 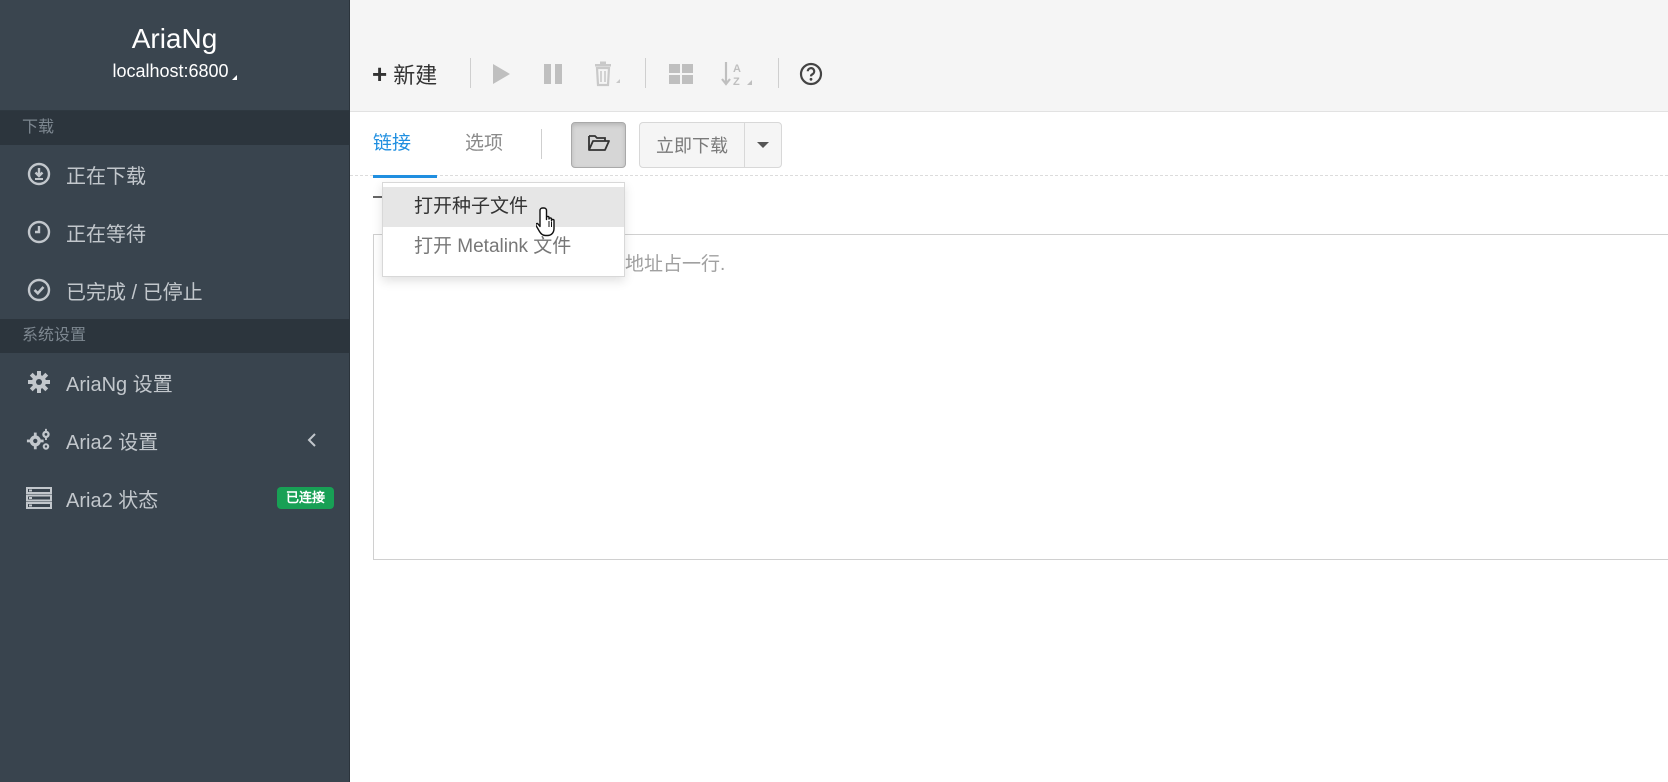 I want to click on grid-icon, so click(x=681, y=74).